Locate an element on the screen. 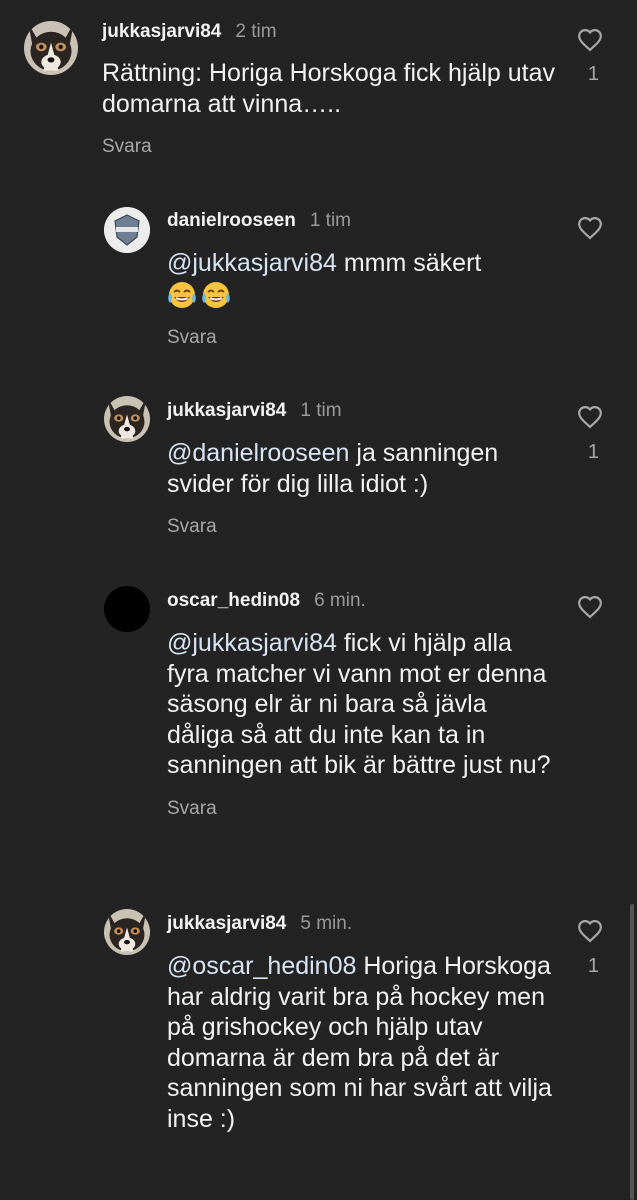 The image size is (637, 1200). black-circle-icon is located at coordinates (127, 609).